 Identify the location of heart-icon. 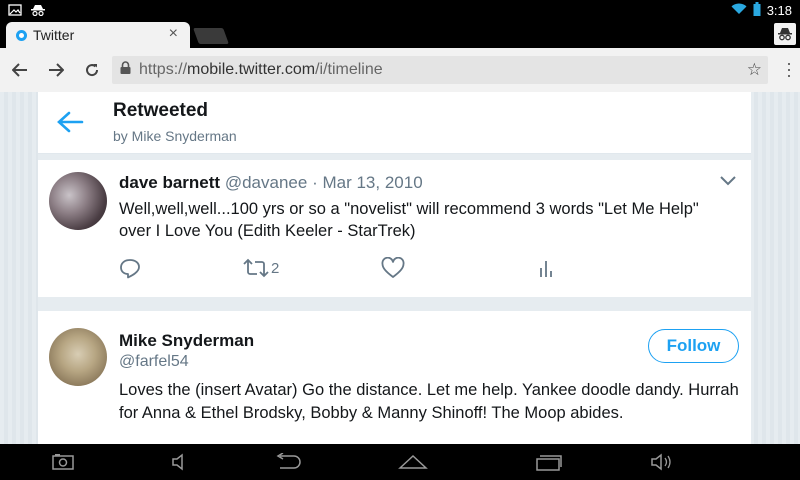
(393, 267).